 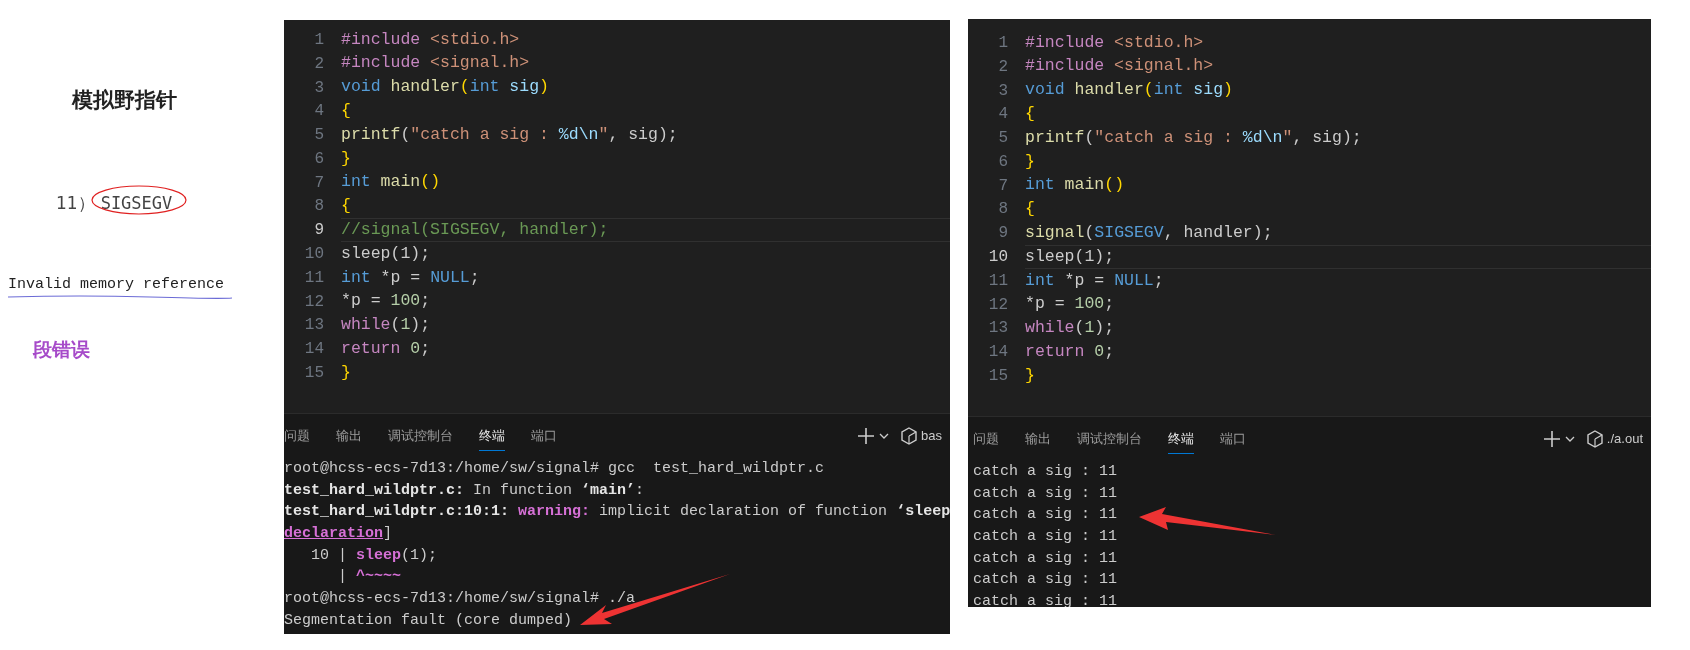 What do you see at coordinates (75, 203) in the screenshot?
I see `signal-number: 11）` at bounding box center [75, 203].